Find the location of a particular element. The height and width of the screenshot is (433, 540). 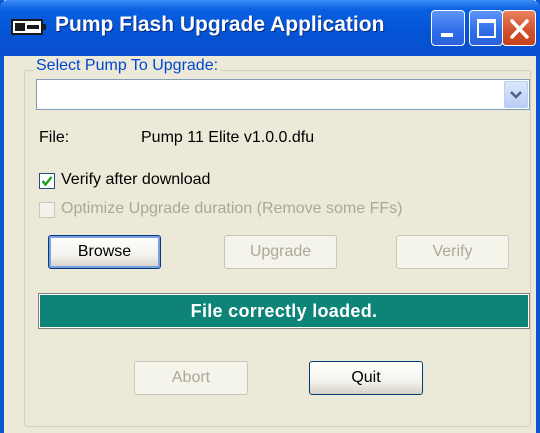

pump-select is located at coordinates (283, 94).